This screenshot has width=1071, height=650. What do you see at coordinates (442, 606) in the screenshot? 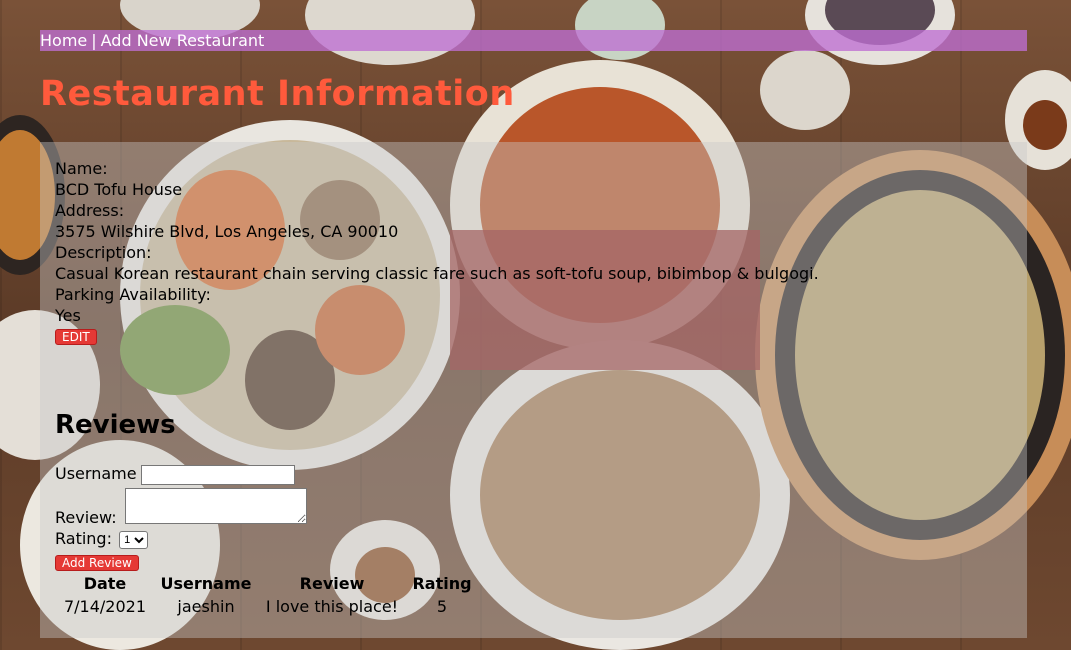
I see `cell-rating: 5` at bounding box center [442, 606].